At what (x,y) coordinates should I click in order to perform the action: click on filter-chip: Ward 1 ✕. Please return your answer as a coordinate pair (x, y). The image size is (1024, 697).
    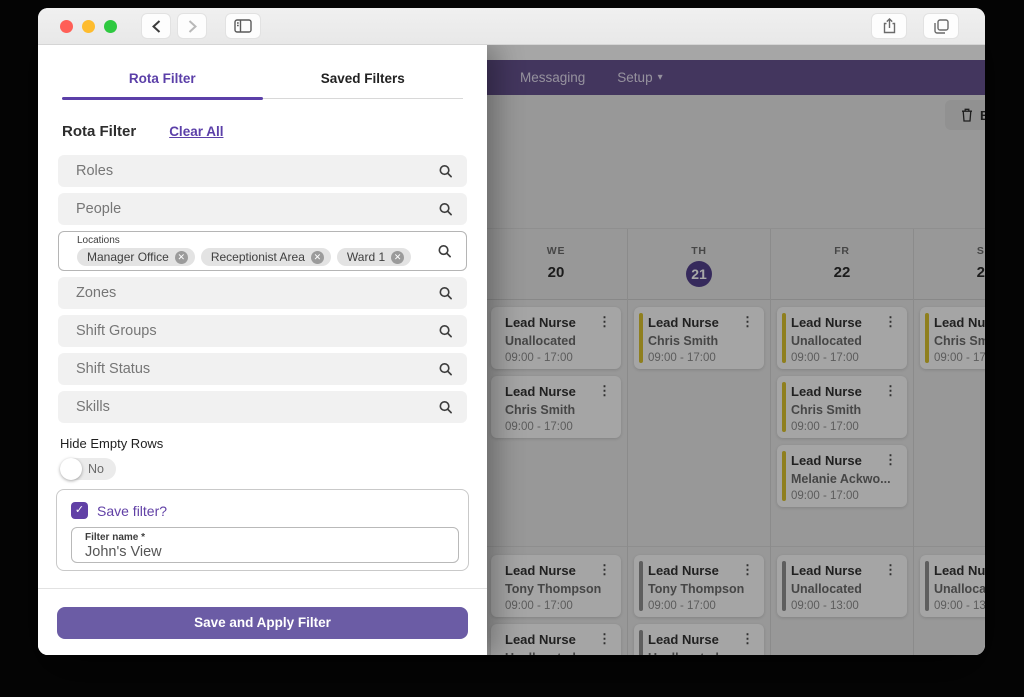
    Looking at the image, I should click on (374, 257).